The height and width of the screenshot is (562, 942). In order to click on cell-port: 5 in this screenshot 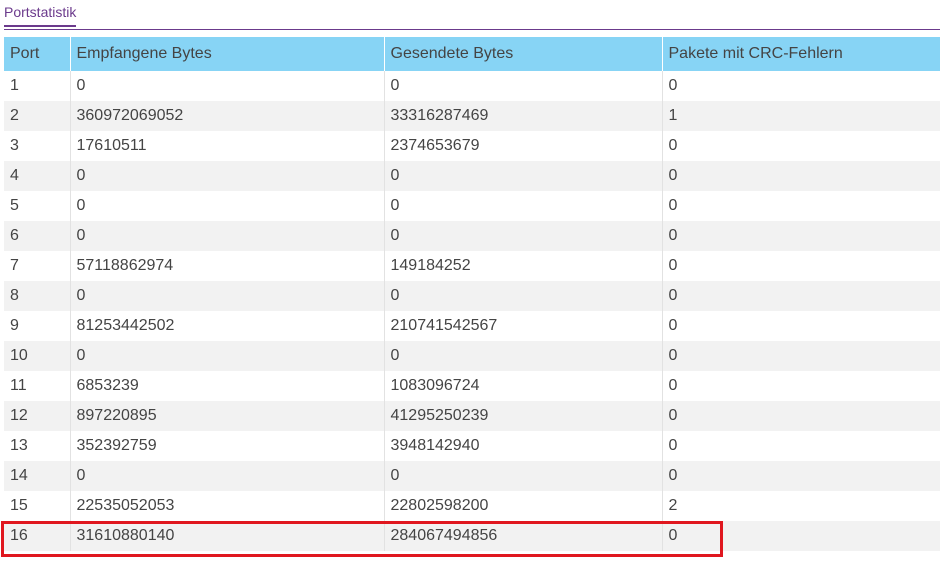, I will do `click(37, 206)`.